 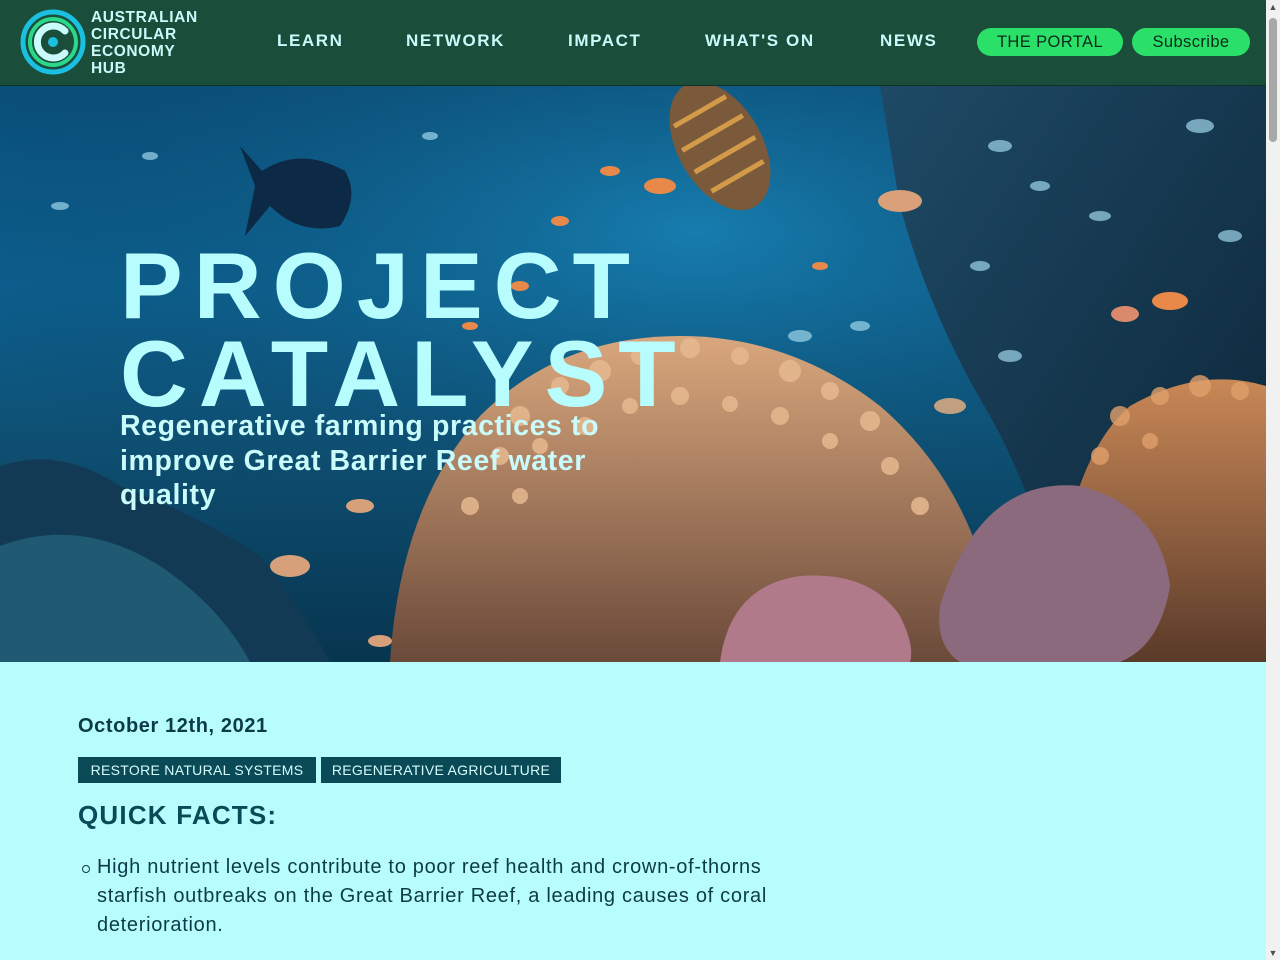 I want to click on tag-restore-natural-systems: RESTORE NATURAL SYSTEMS, so click(x=197, y=770).